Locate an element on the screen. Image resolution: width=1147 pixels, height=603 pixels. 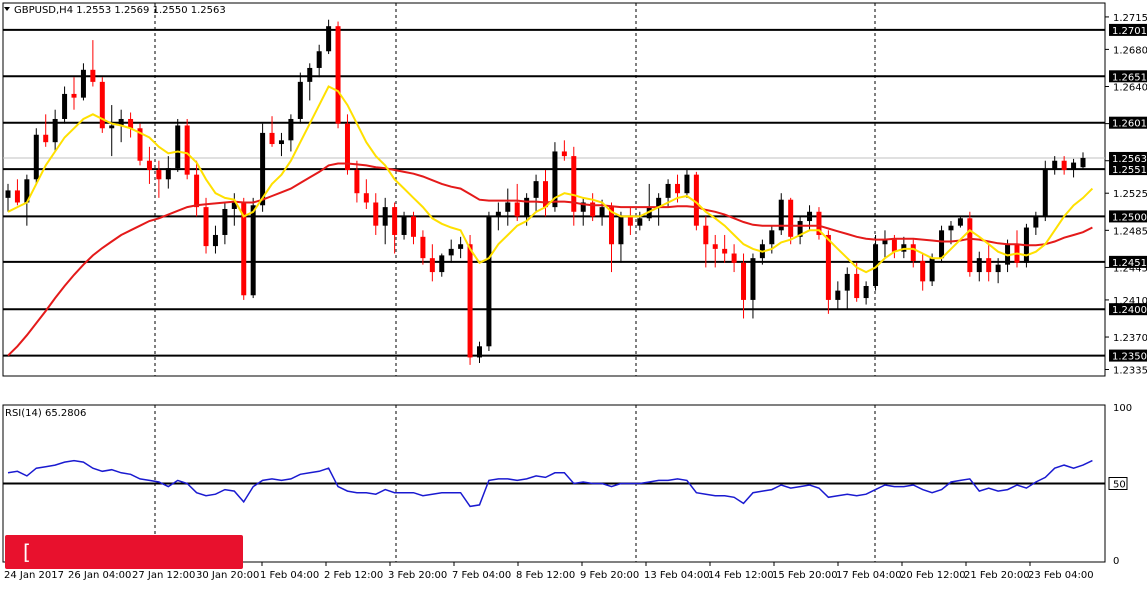
rsi-label: RSI(14) 65.2806 is located at coordinates (45, 413).